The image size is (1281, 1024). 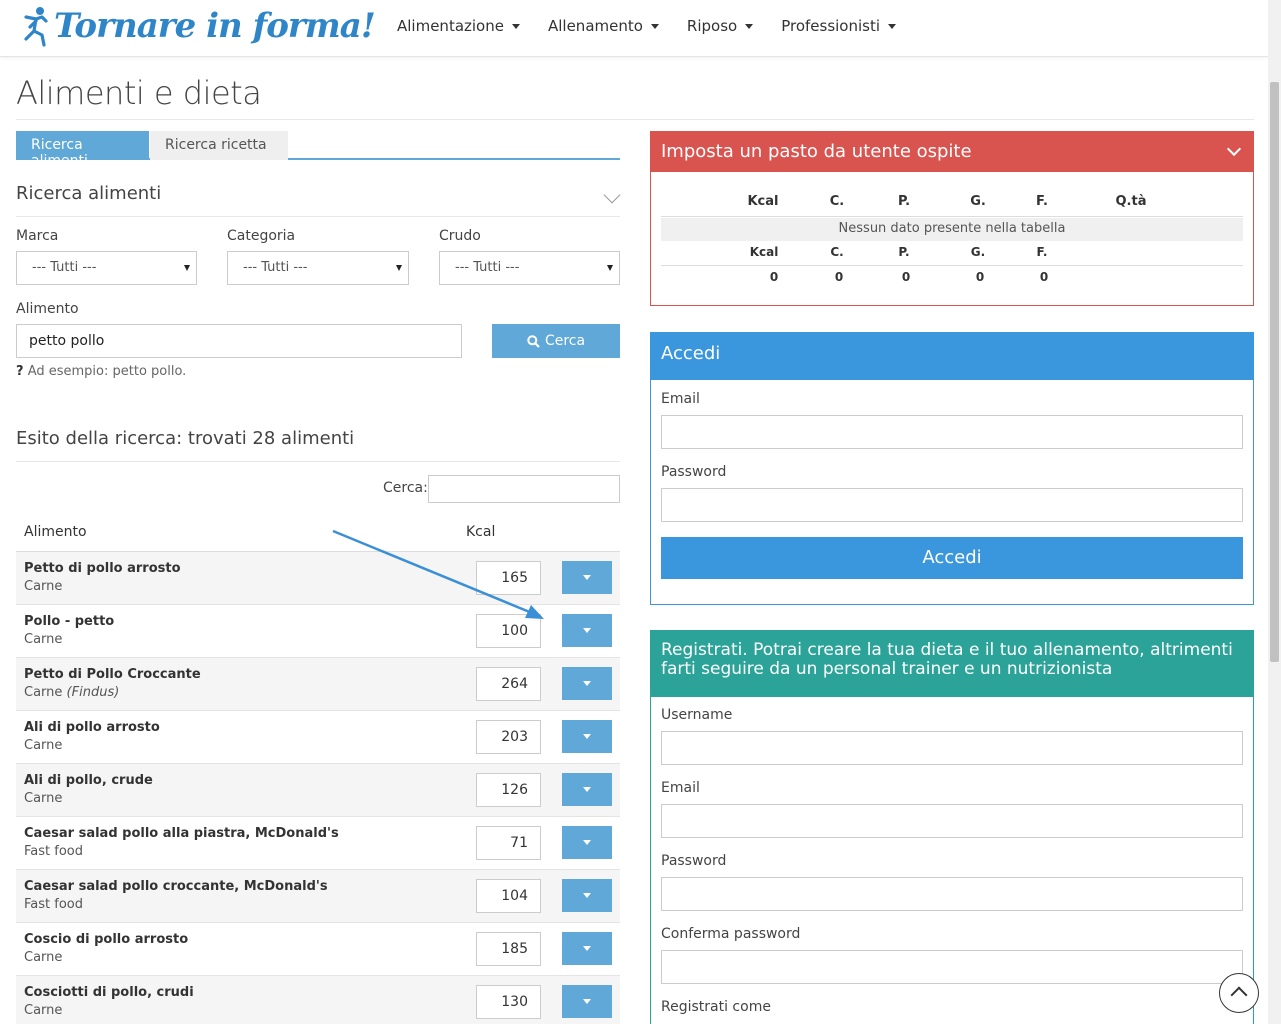 I want to click on nav-alimentazione: Alimentazione, so click(x=458, y=26).